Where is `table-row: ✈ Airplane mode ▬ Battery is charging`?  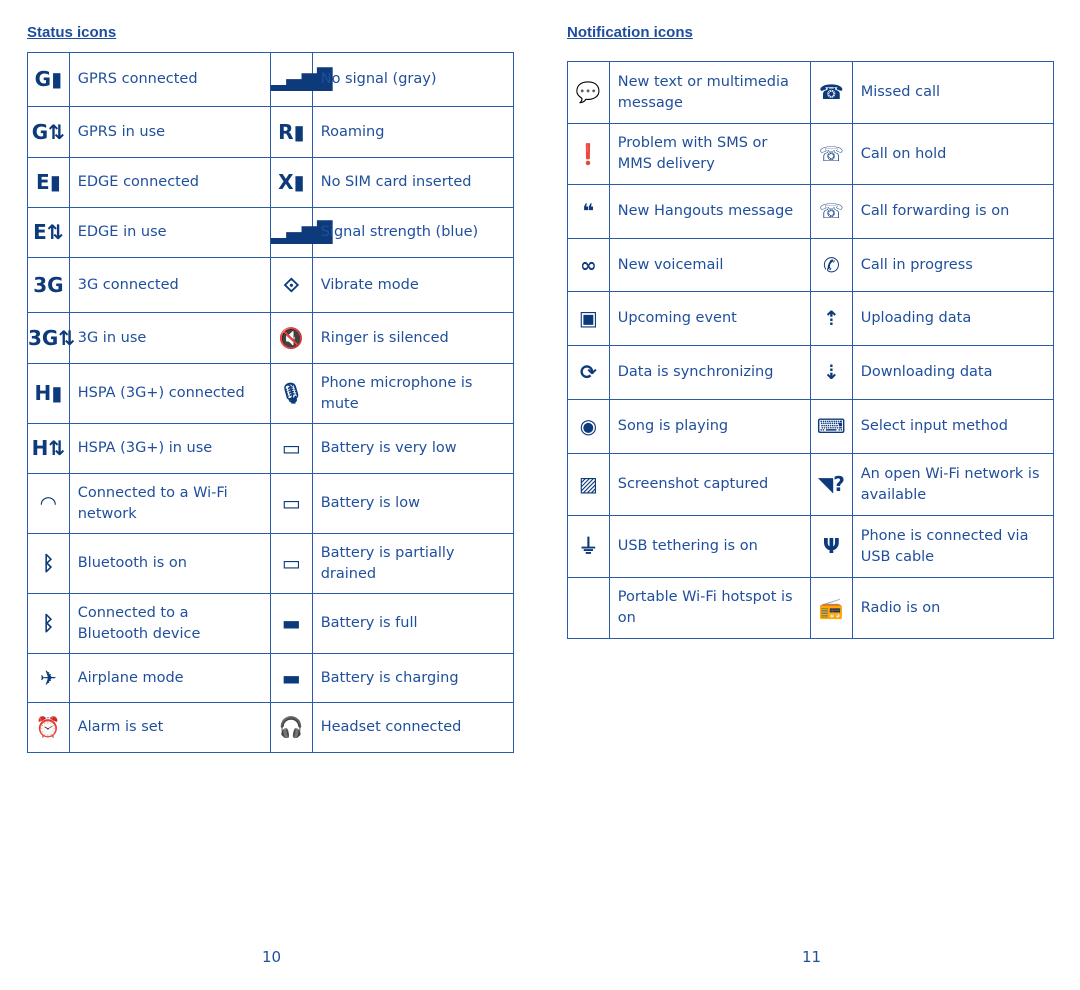
table-row: ✈ Airplane mode ▬ Battery is charging is located at coordinates (271, 678).